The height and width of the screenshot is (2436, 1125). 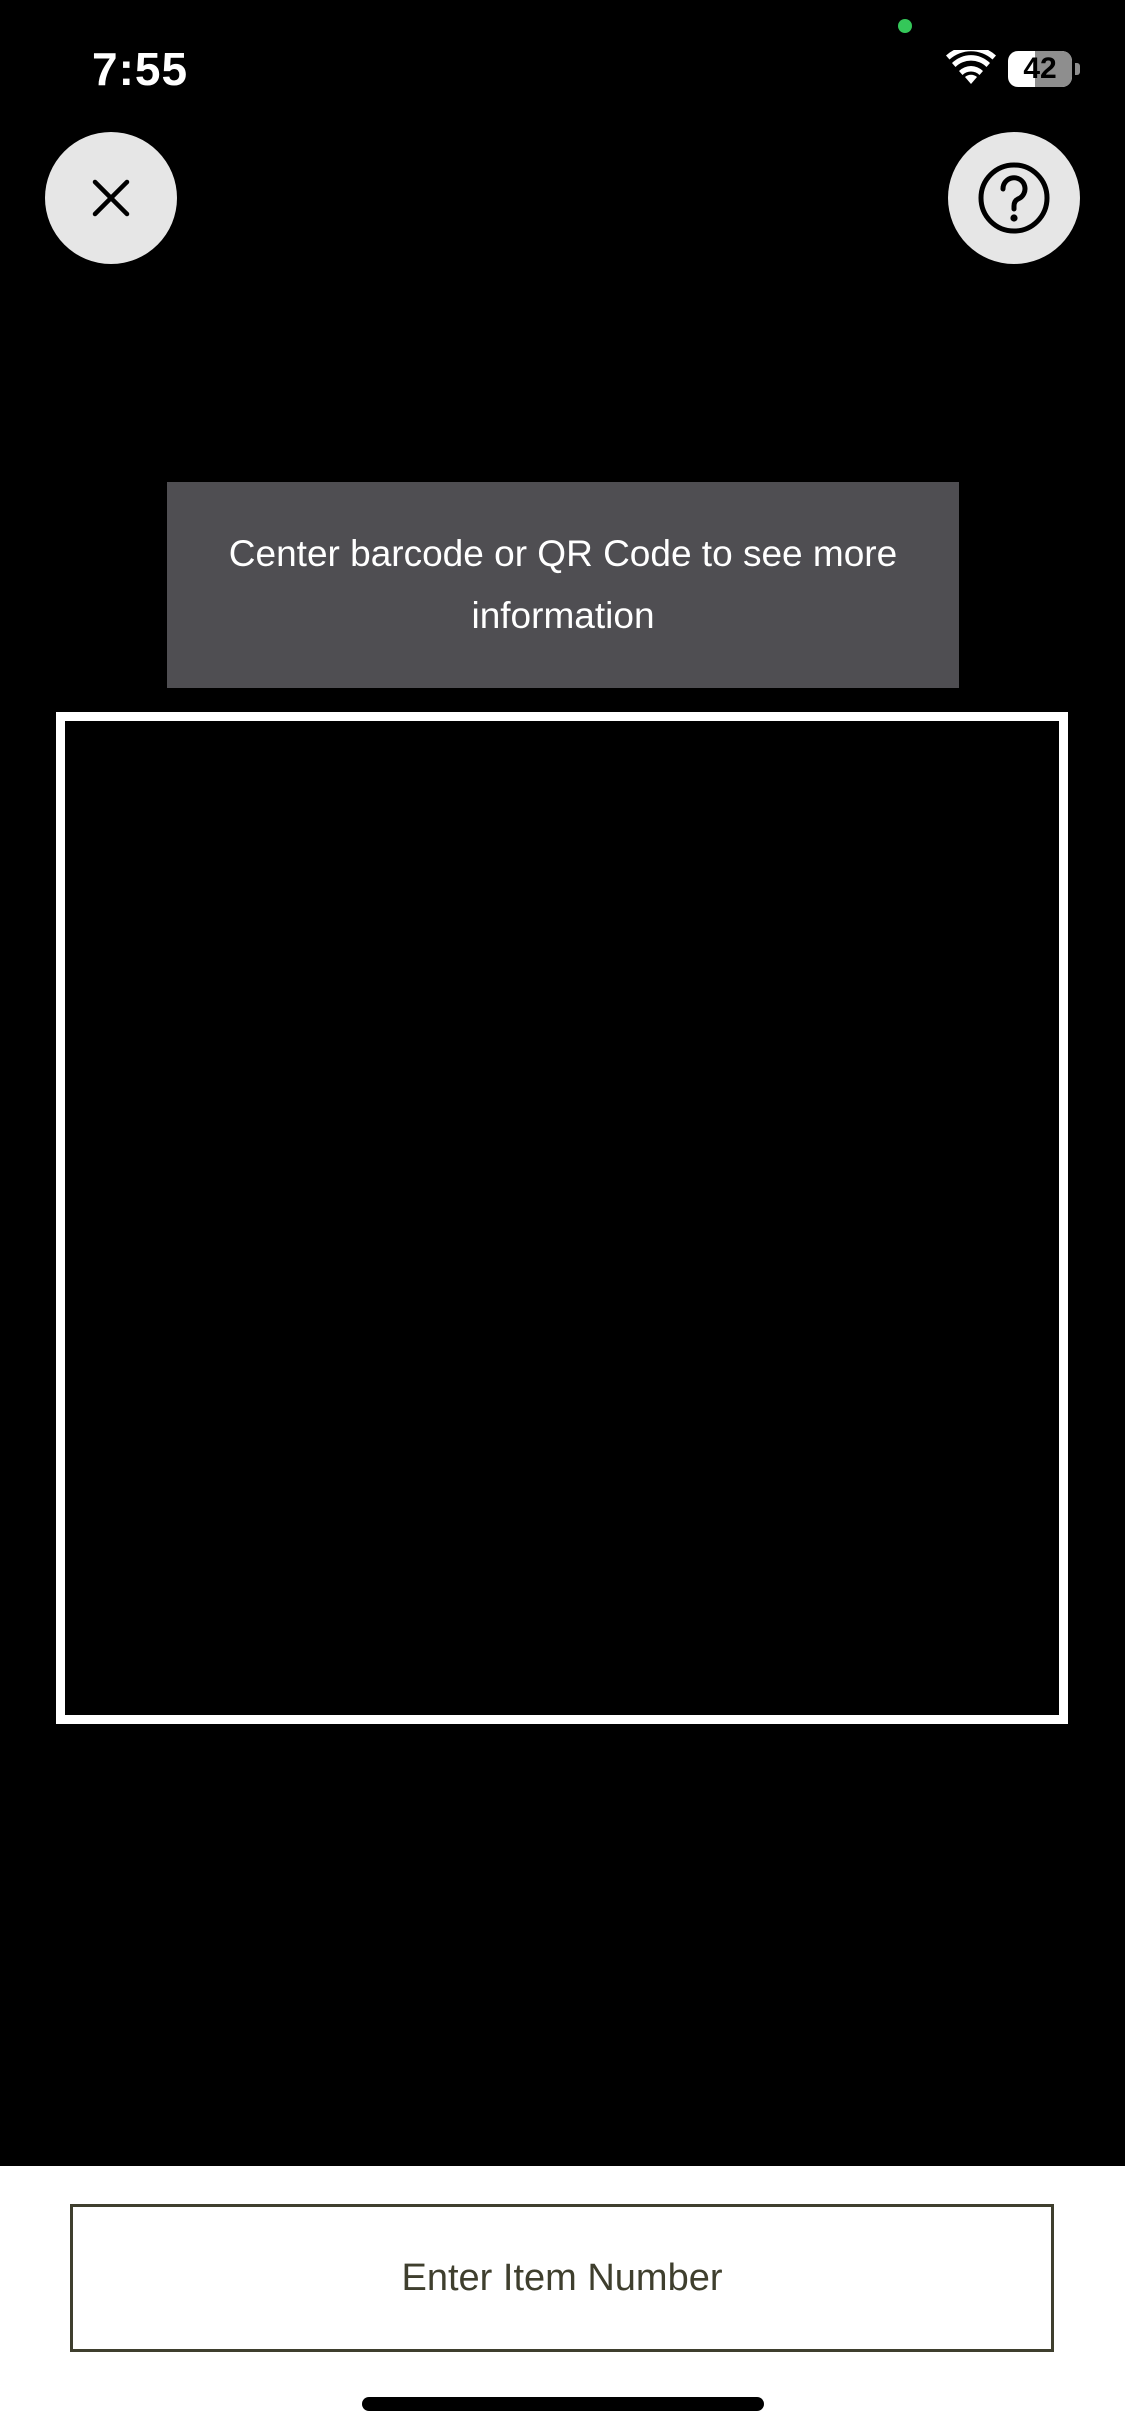 I want to click on enter-item-number-button: Enter Item Number, so click(x=562, y=2278).